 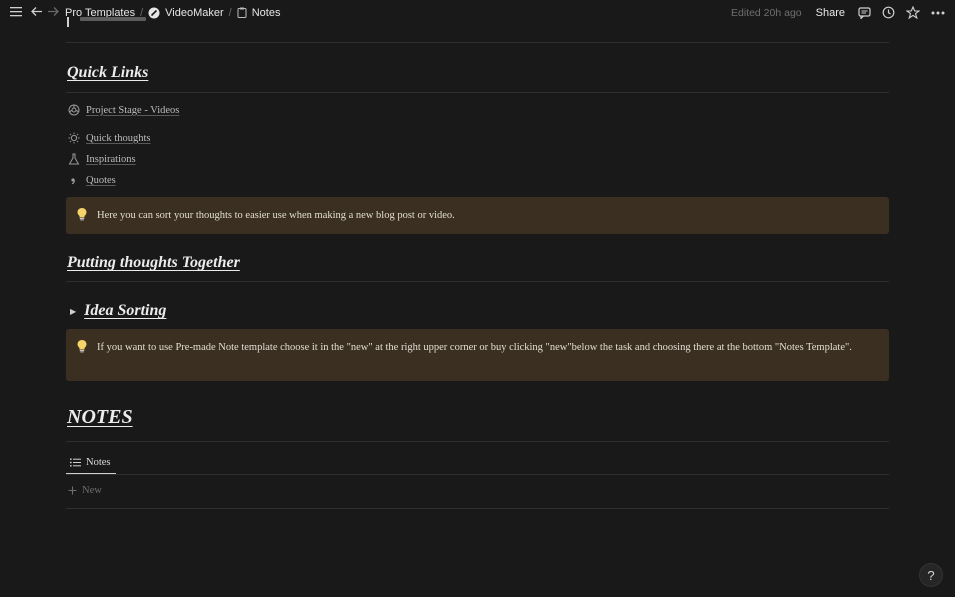 I want to click on plus-icon, so click(x=72, y=490).